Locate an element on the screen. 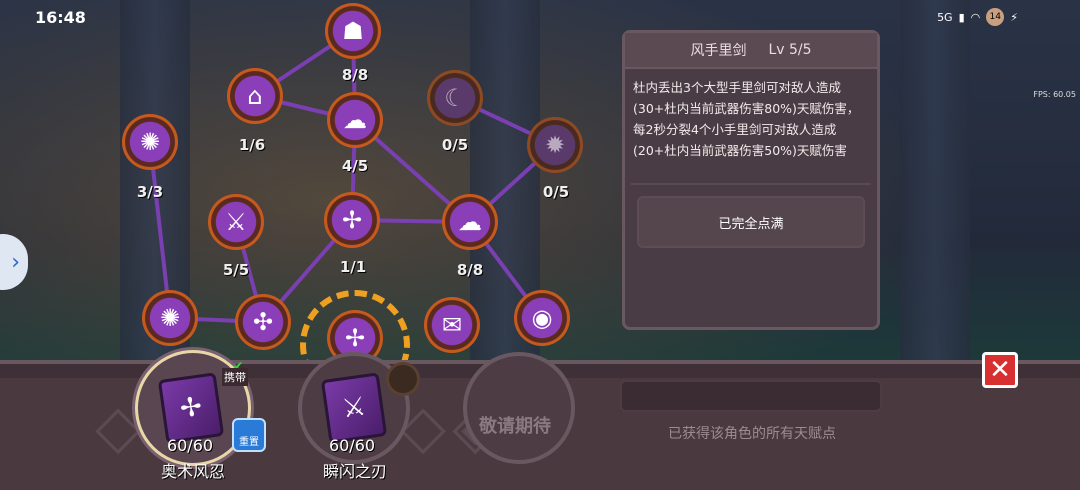 This screenshot has width=1080, height=490. talent-node-hat: ⌂ is located at coordinates (255, 96).